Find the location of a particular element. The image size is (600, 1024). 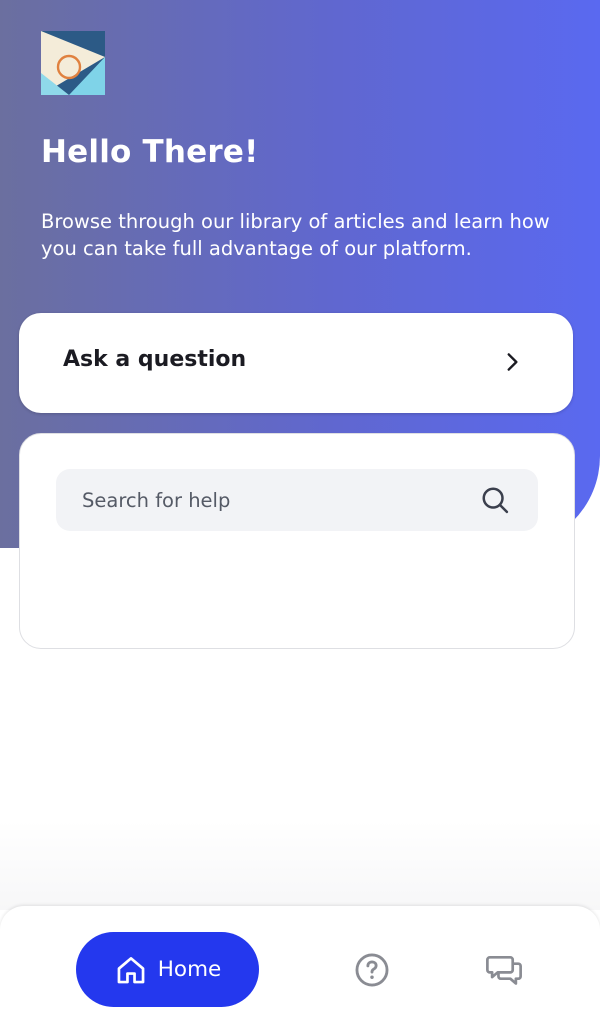

home-icon is located at coordinates (131, 969).